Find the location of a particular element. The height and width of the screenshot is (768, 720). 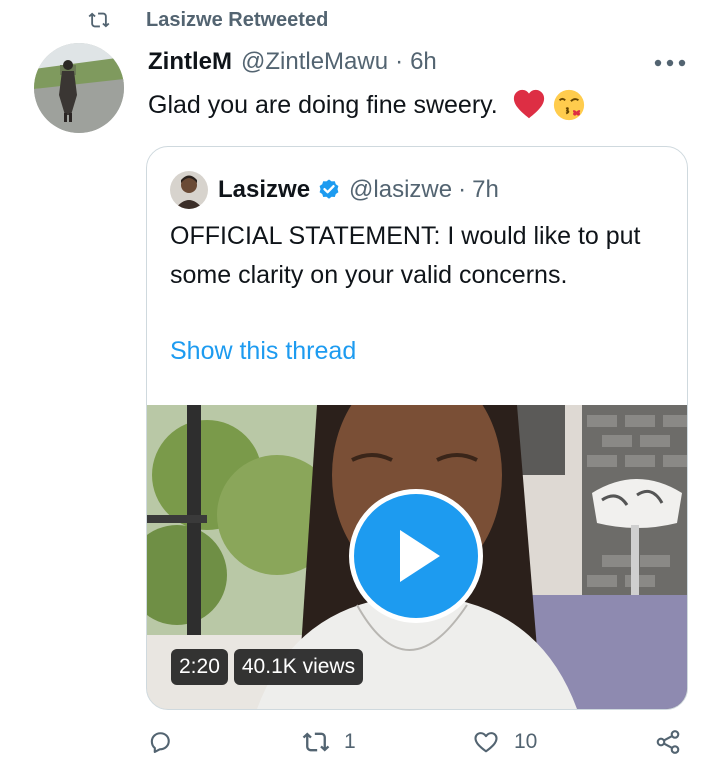

video-badges: 2:20 40.1K views is located at coordinates (267, 667).